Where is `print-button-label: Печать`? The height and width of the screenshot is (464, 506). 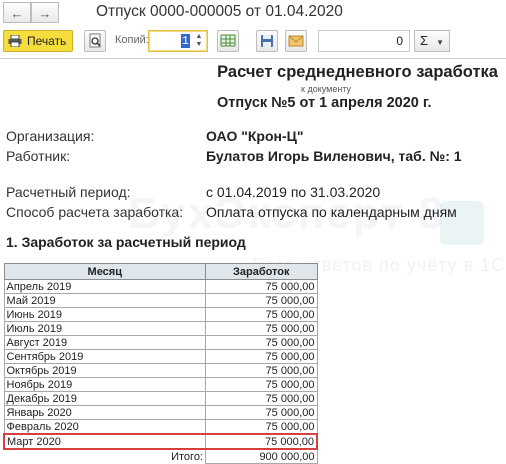
print-button-label: Печать is located at coordinates (47, 41).